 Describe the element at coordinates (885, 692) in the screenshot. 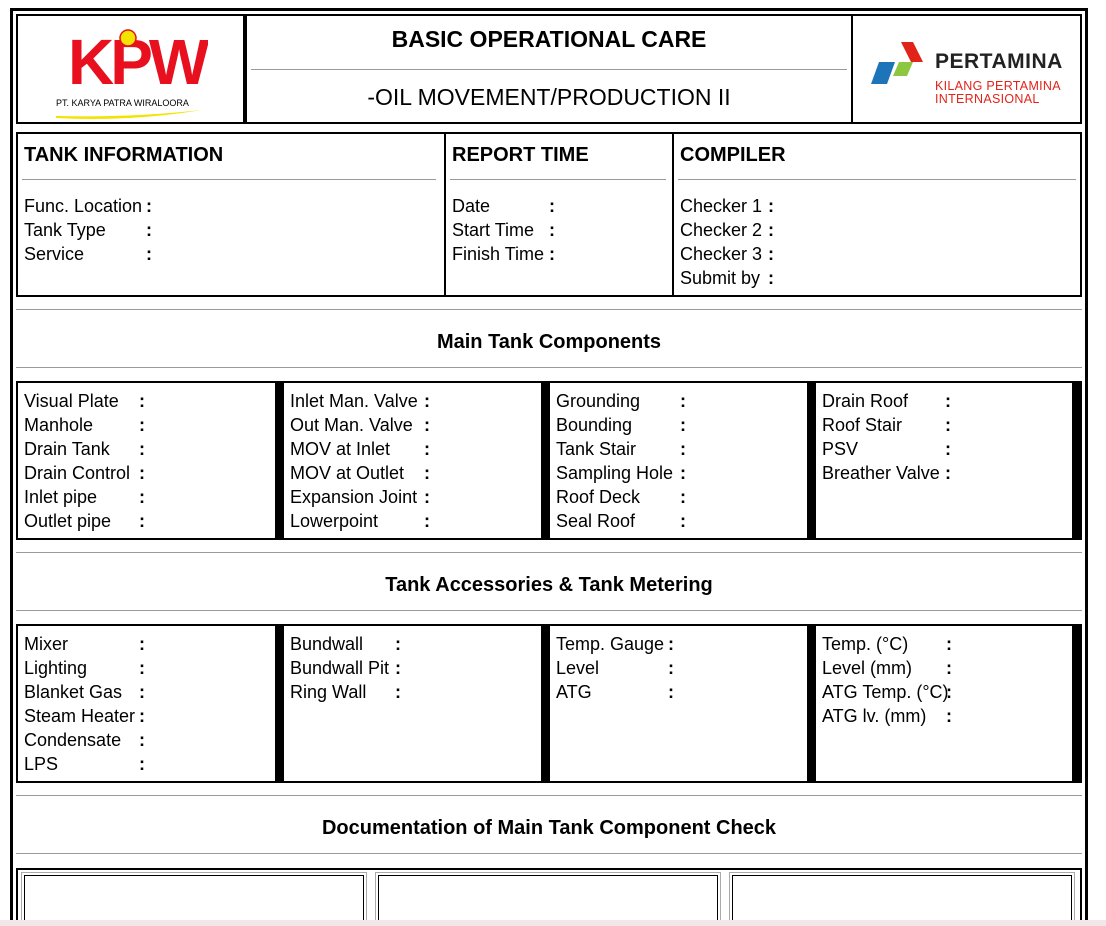

I see `accessory-label: ATG Temp. (°C)` at that location.